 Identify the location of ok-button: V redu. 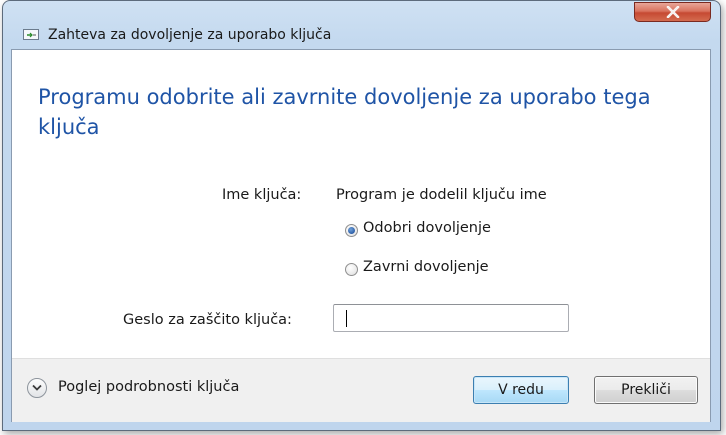
(521, 390).